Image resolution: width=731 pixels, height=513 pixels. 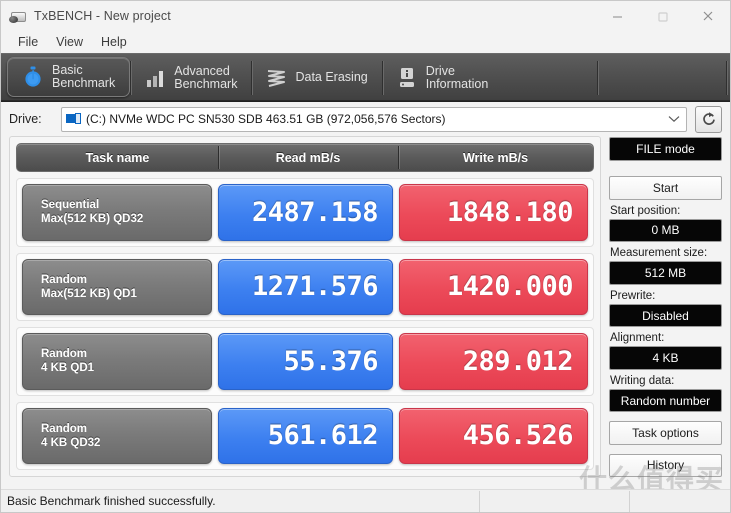 I want to click on menu-item-help: Help, so click(x=114, y=42).